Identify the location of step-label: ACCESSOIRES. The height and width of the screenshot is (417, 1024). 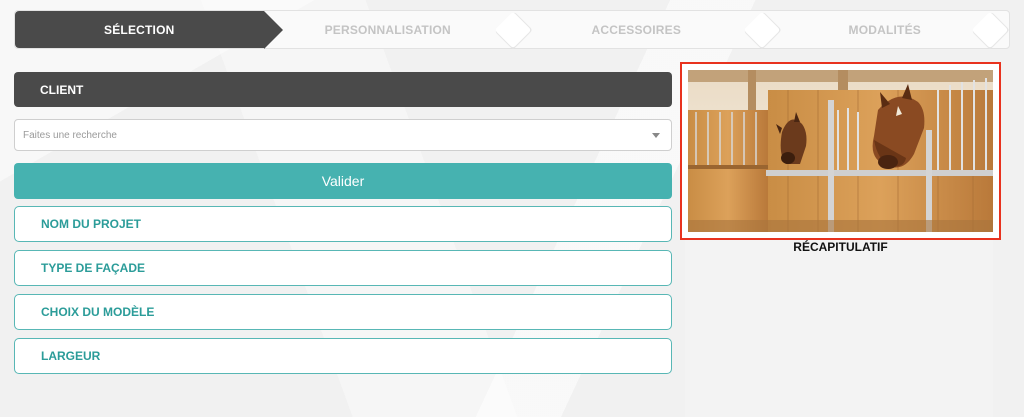
(636, 29).